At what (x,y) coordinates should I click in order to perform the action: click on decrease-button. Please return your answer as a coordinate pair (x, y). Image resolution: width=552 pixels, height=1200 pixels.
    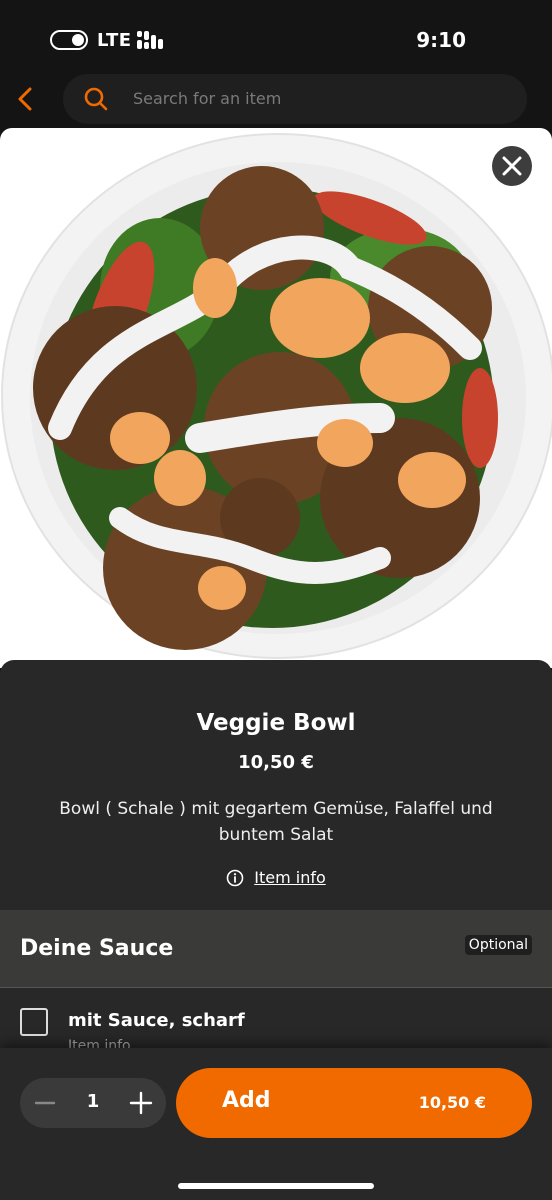
    Looking at the image, I should click on (45, 1103).